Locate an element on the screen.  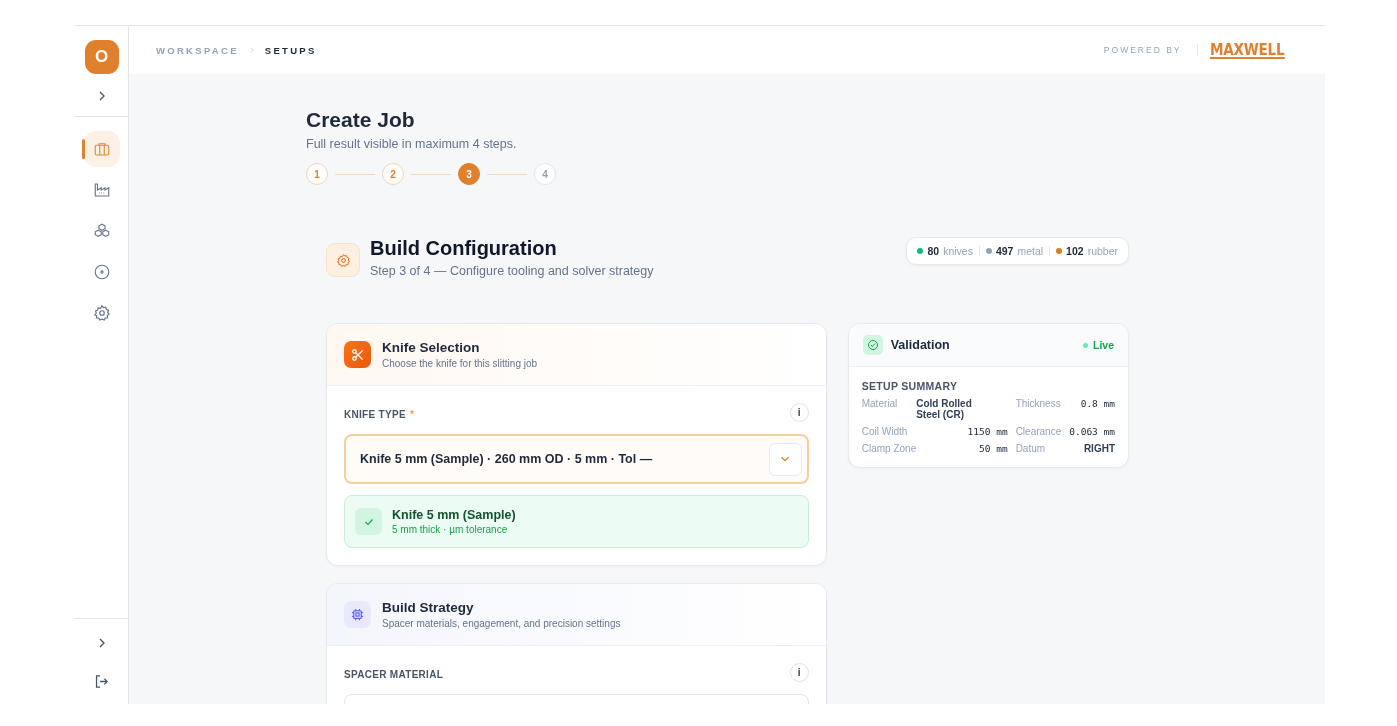
brand-logo: MAXWELL is located at coordinates (1247, 50).